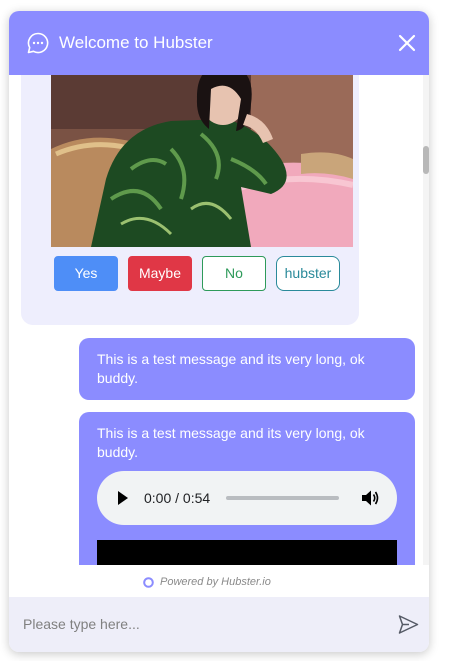  What do you see at coordinates (203, 624) in the screenshot?
I see `message-input` at bounding box center [203, 624].